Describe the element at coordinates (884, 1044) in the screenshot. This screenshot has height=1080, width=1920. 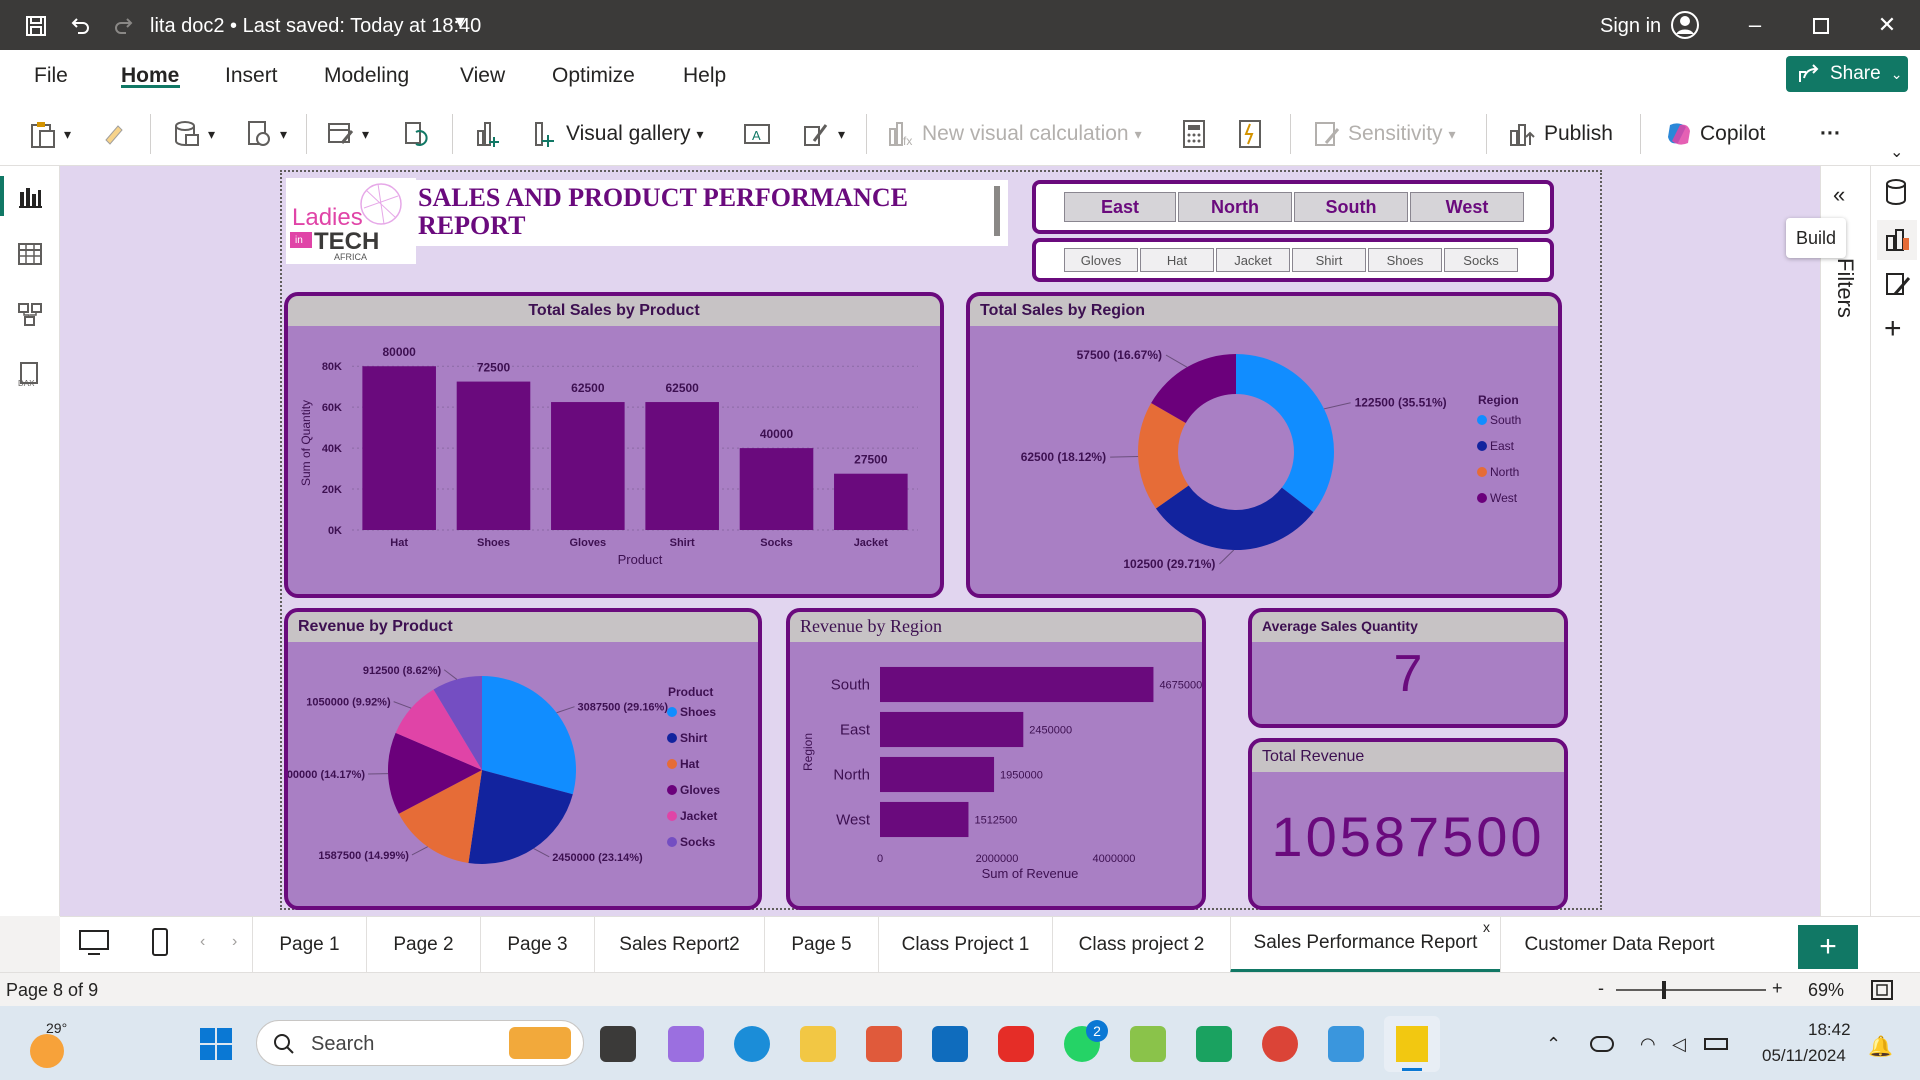
I see `store-icon` at that location.